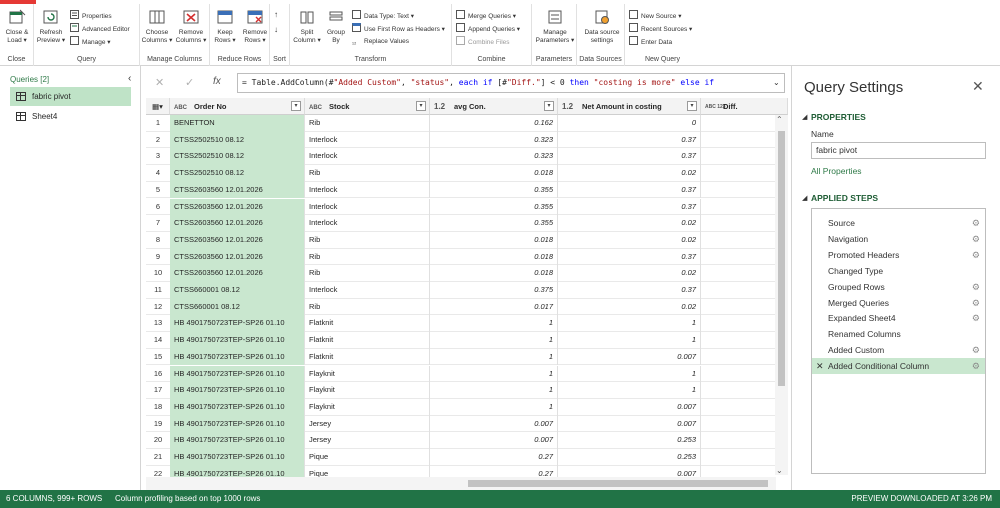  I want to click on cell-avg-con: 0.007, so click(494, 424).